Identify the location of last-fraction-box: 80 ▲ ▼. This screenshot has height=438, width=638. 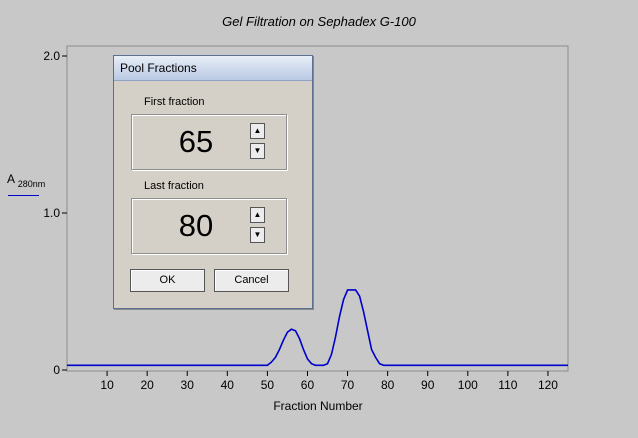
(209, 226).